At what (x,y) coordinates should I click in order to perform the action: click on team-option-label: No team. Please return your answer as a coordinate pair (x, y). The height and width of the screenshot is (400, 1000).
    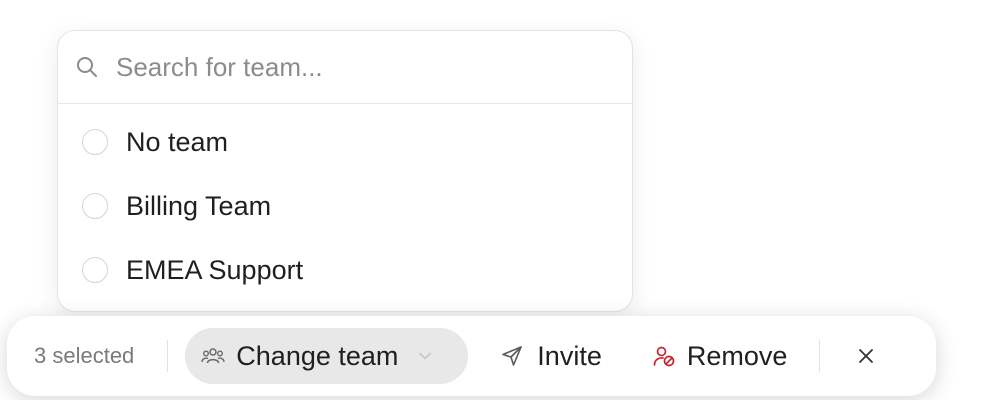
    Looking at the image, I should click on (177, 141).